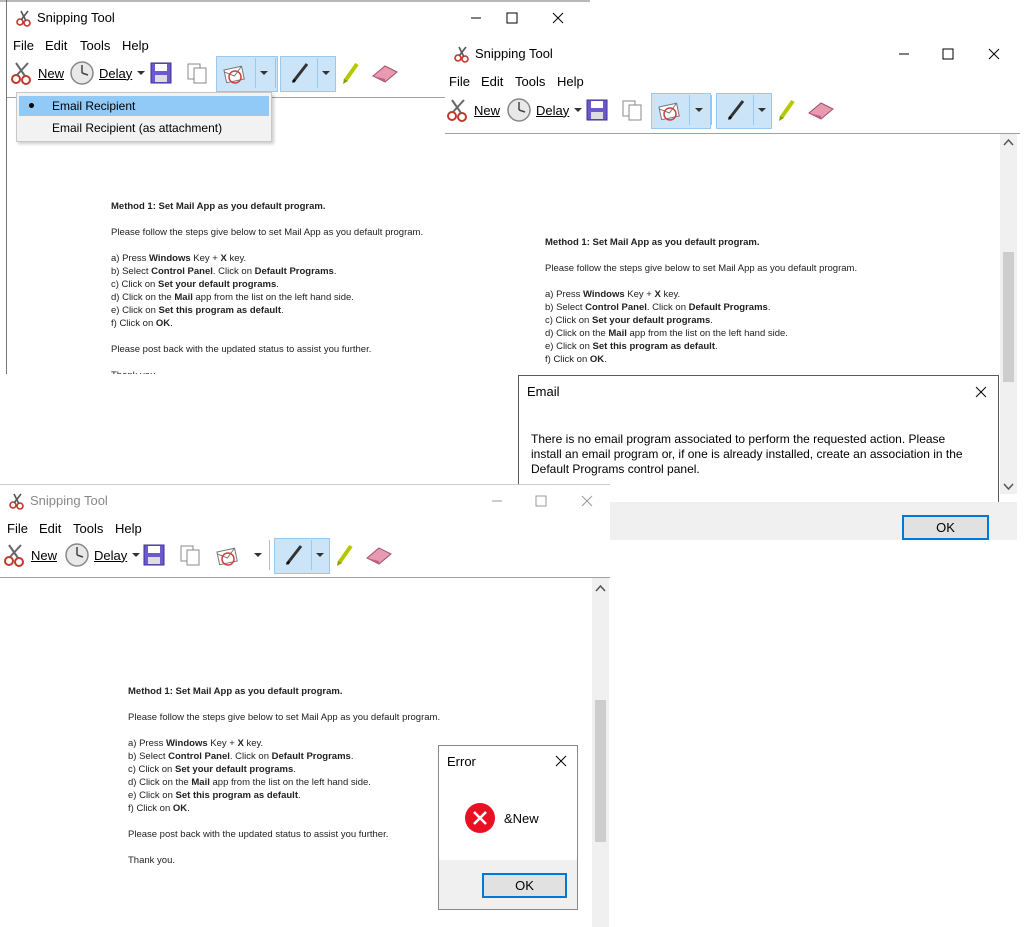 Image resolution: width=1024 pixels, height=927 pixels. Describe the element at coordinates (269, 555) in the screenshot. I see `toolbar-separator` at that location.